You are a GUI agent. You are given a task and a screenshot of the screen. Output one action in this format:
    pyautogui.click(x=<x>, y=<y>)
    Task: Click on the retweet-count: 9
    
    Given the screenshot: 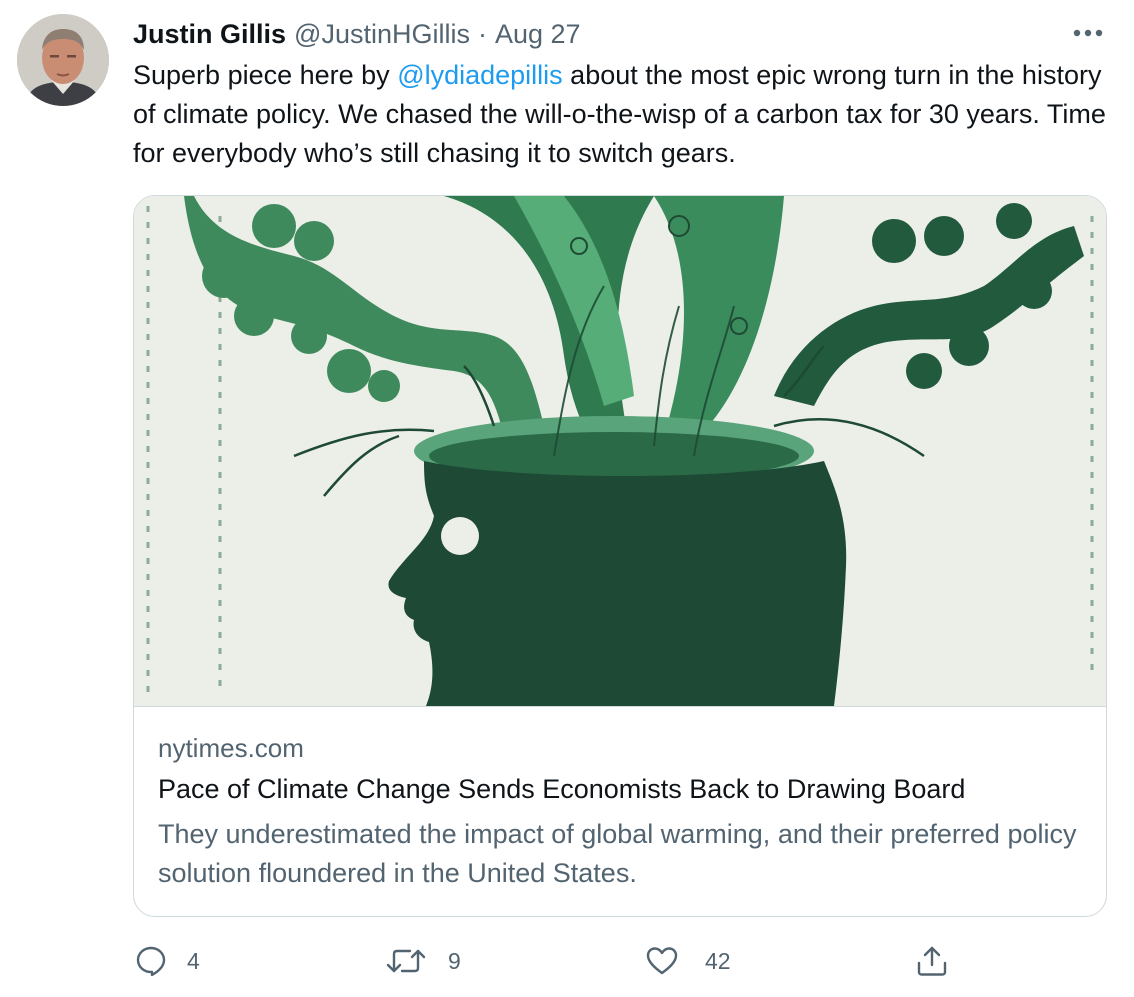 What is the action you would take?
    pyautogui.click(x=454, y=960)
    